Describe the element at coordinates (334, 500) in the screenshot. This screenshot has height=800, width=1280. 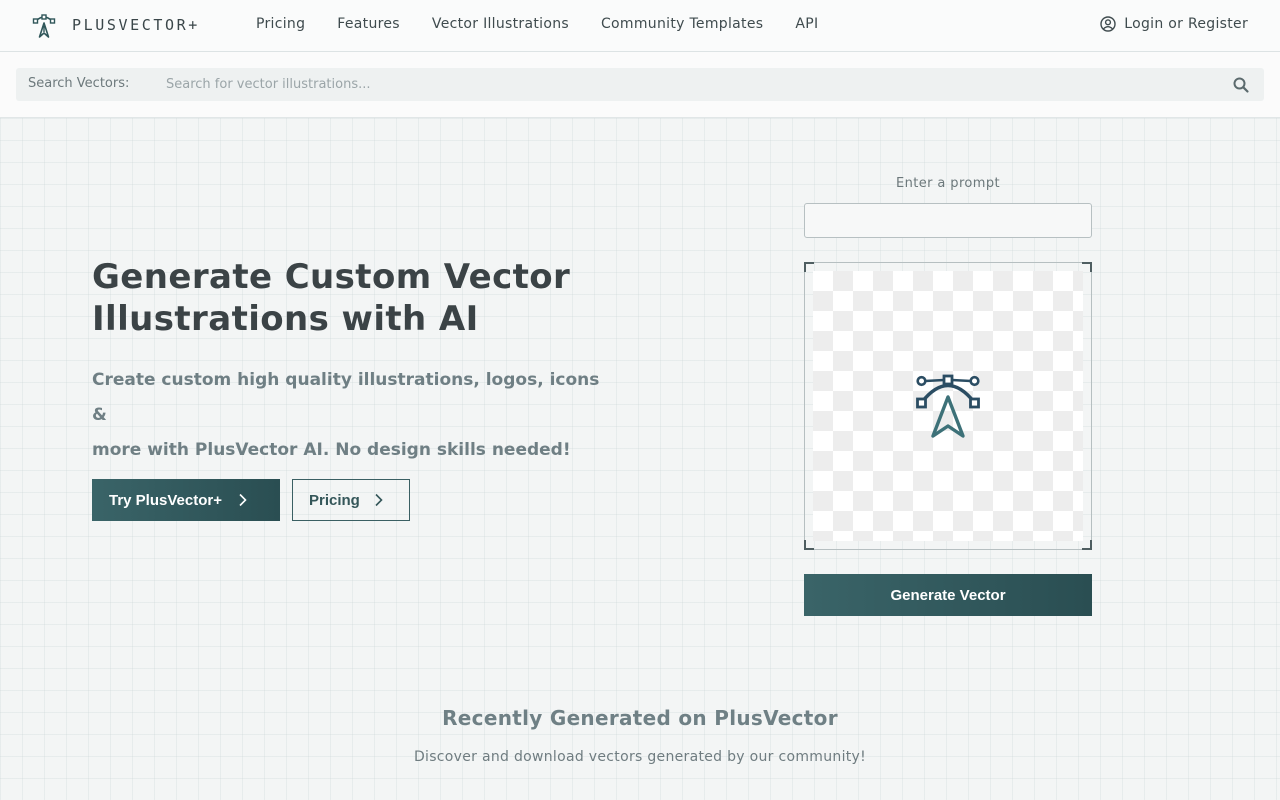
I see `pricing-button-label: Pricing` at that location.